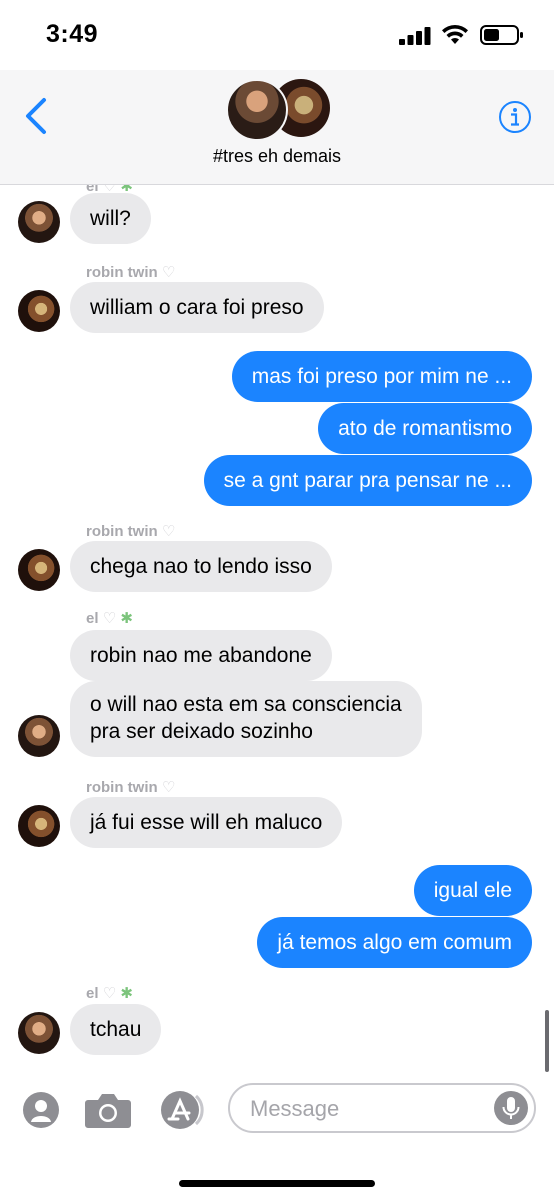 The height and width of the screenshot is (1199, 554). What do you see at coordinates (206, 822) in the screenshot?
I see `message-bubble: já fui esse will eh maluco` at bounding box center [206, 822].